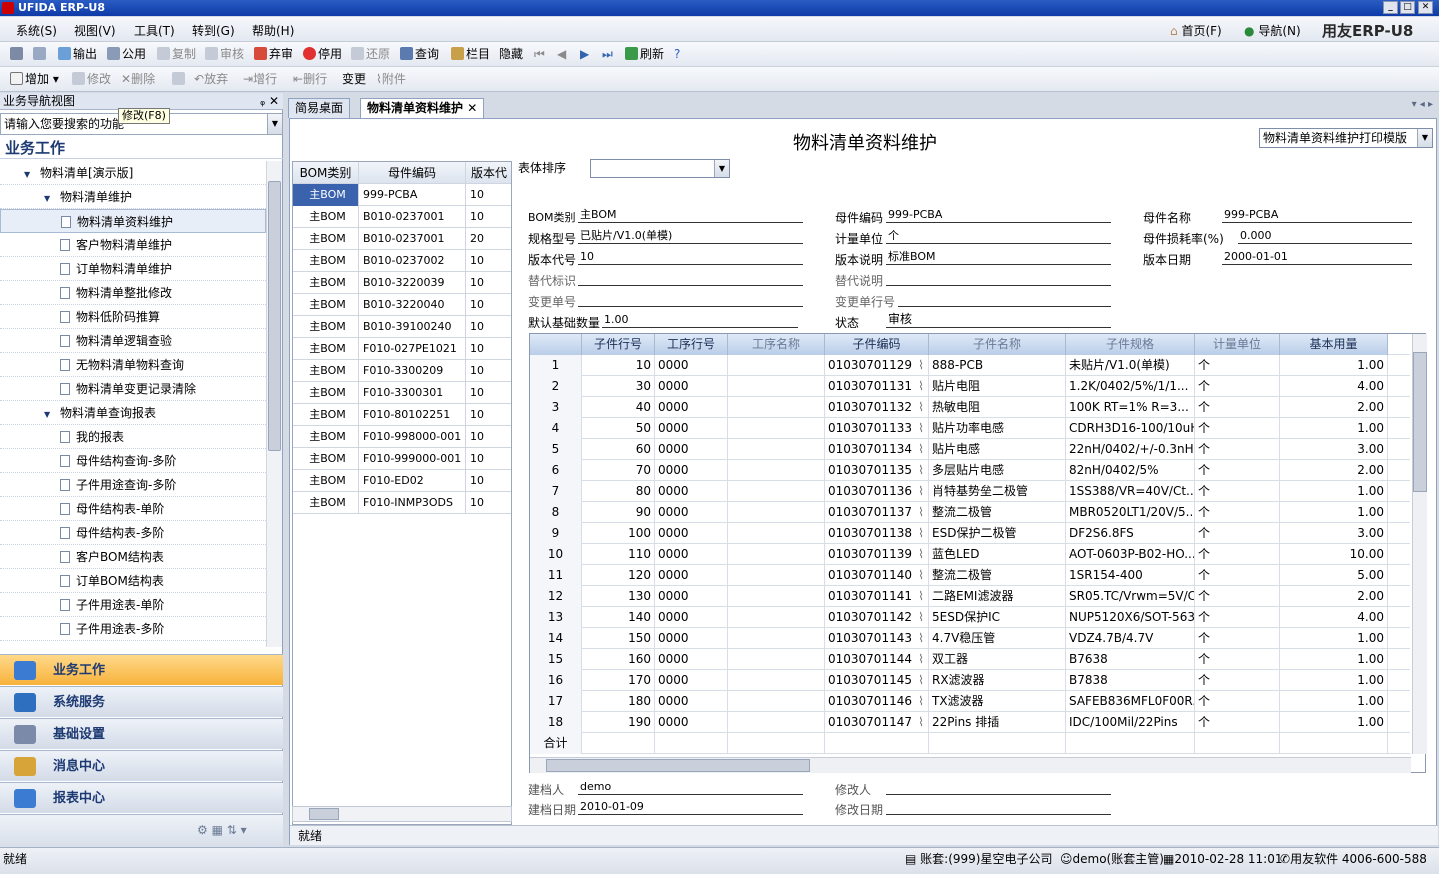 This screenshot has height=874, width=1439. What do you see at coordinates (402, 195) in the screenshot?
I see `list-row: 主BOM 999-PCBA 10` at bounding box center [402, 195].